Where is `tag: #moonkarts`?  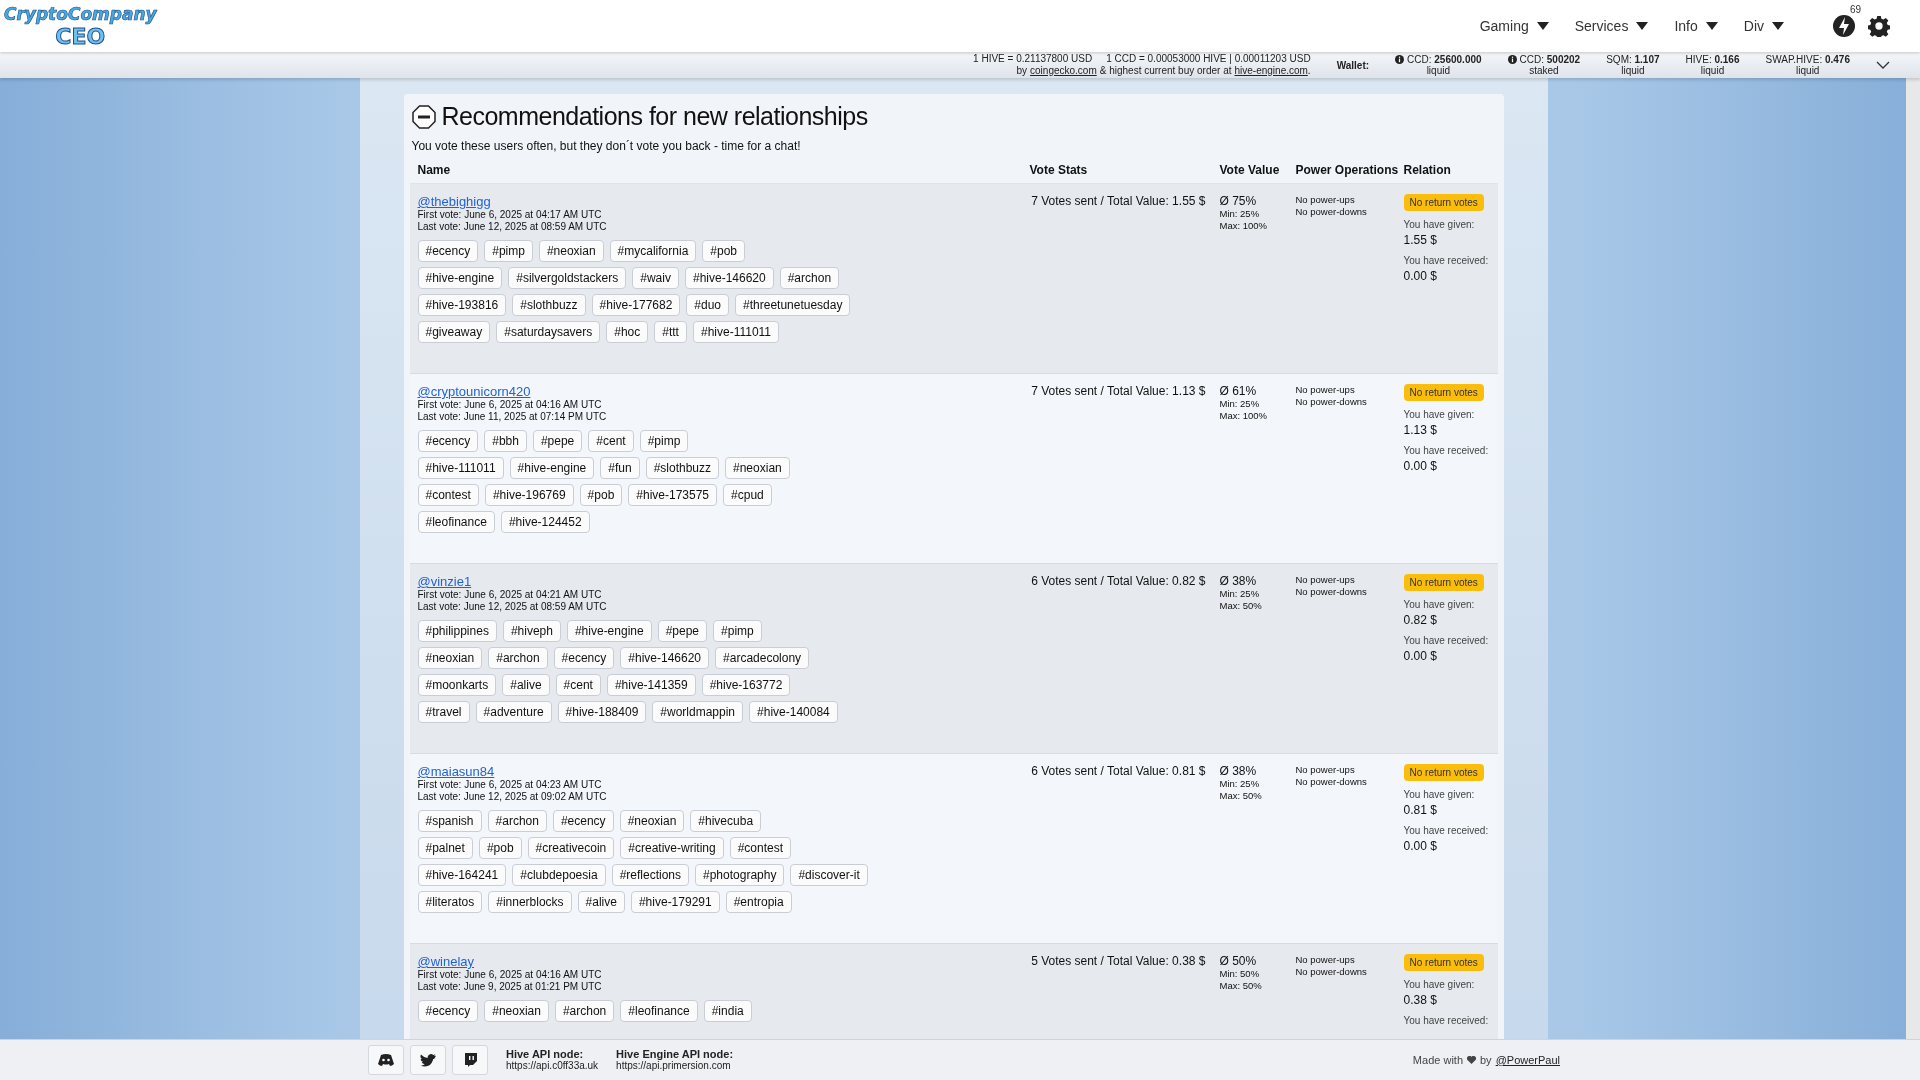 tag: #moonkarts is located at coordinates (457, 685).